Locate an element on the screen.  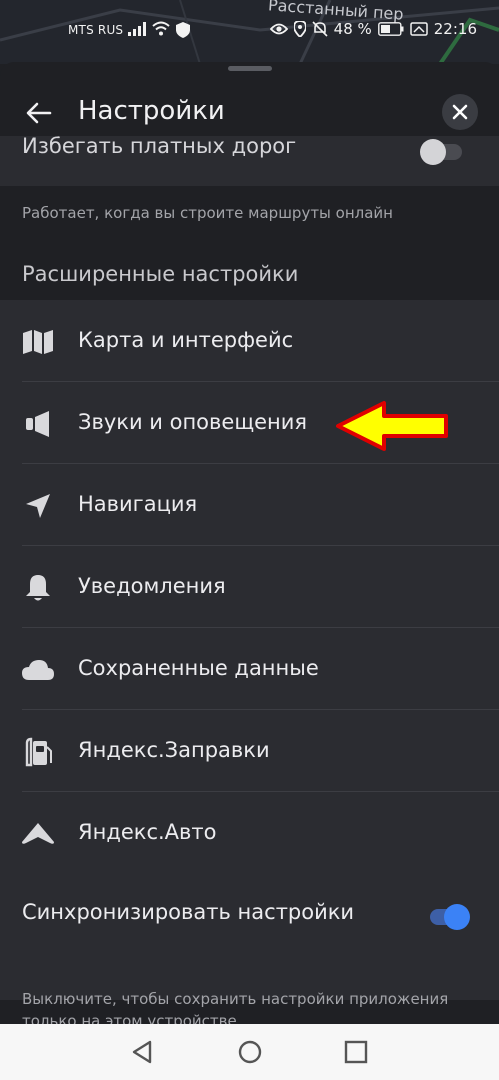
menu-item-label: Звуки и оповещения is located at coordinates (193, 422).